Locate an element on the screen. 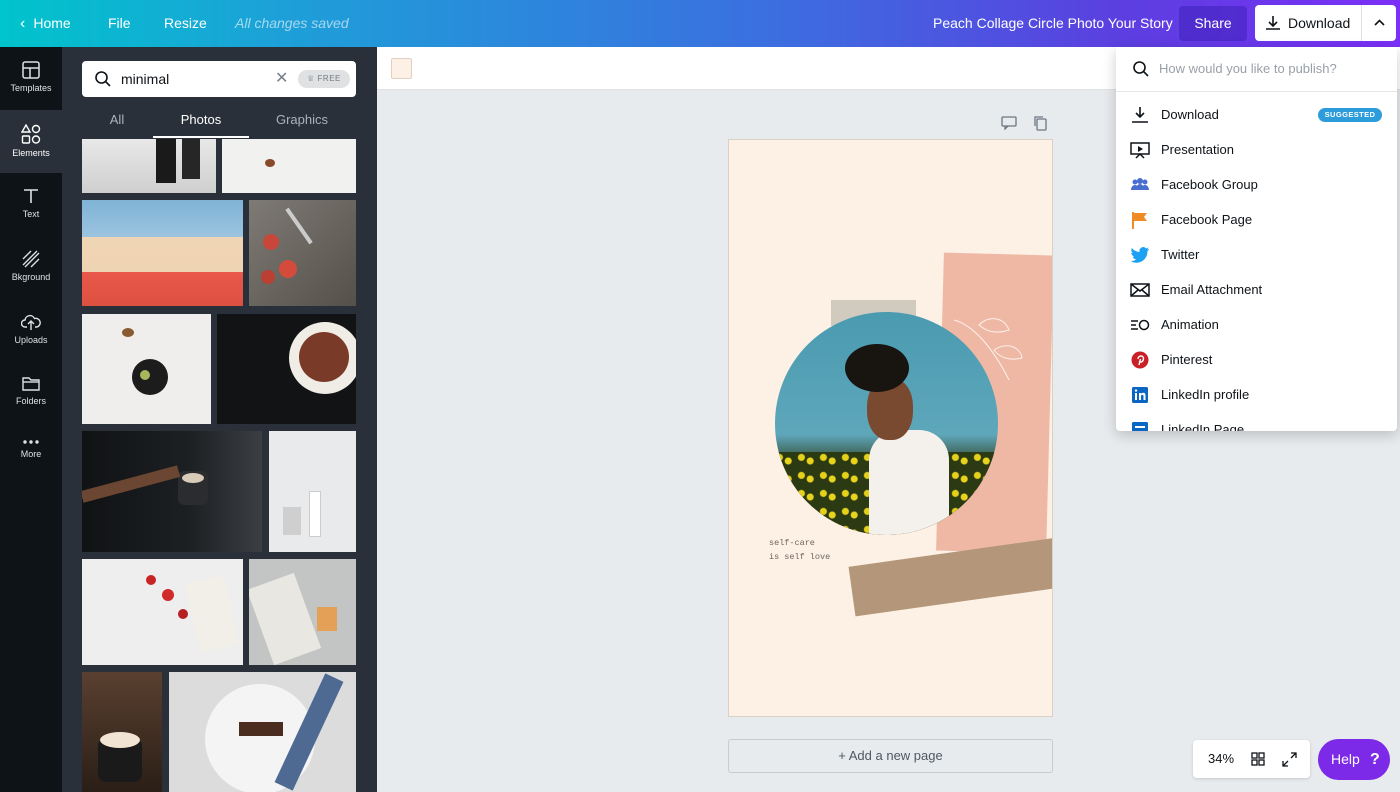  publish-download: Download SUGGESTED is located at coordinates (1256, 114).